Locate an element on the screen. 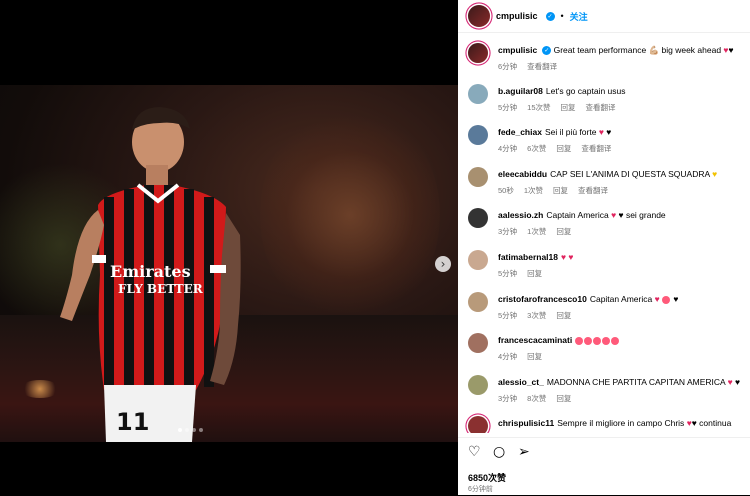 The height and width of the screenshot is (496, 750). comment-username: aalessio.zh is located at coordinates (520, 215).